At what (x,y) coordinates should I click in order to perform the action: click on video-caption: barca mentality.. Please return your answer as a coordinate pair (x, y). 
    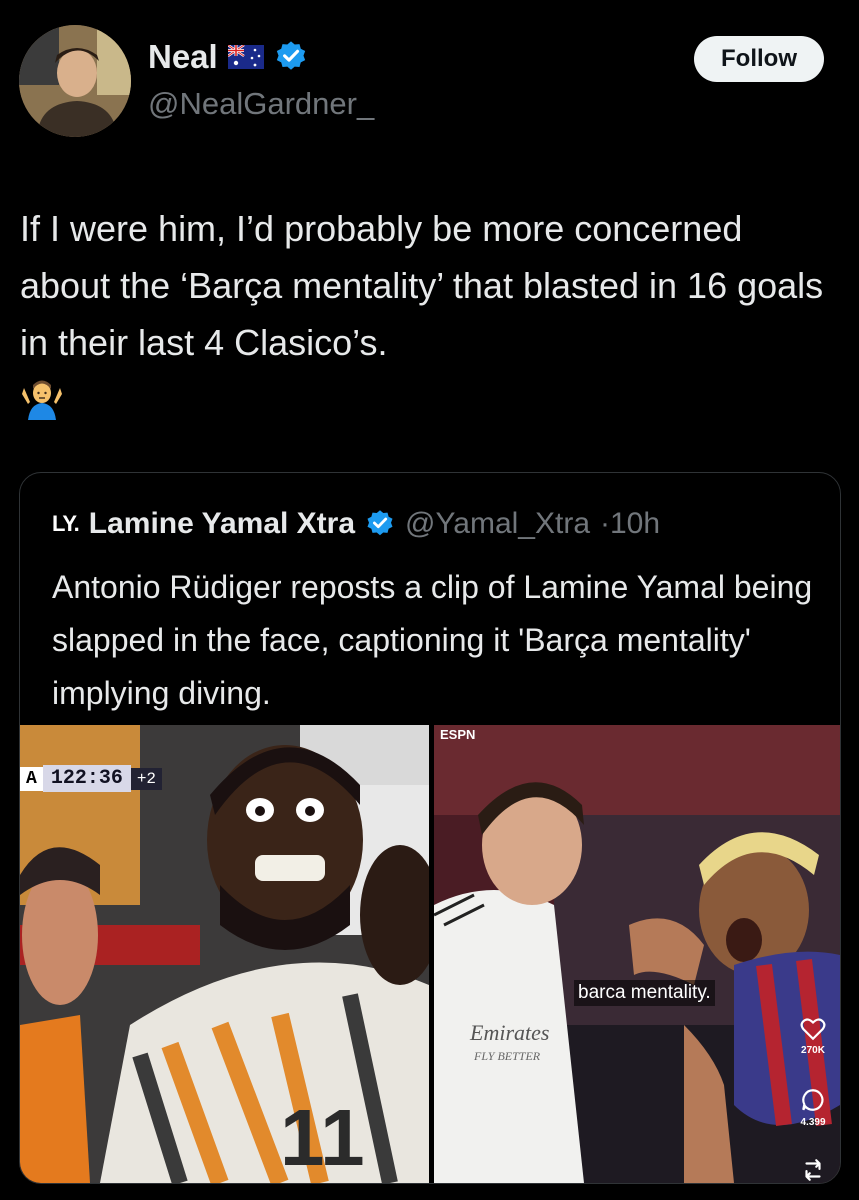
    Looking at the image, I should click on (644, 993).